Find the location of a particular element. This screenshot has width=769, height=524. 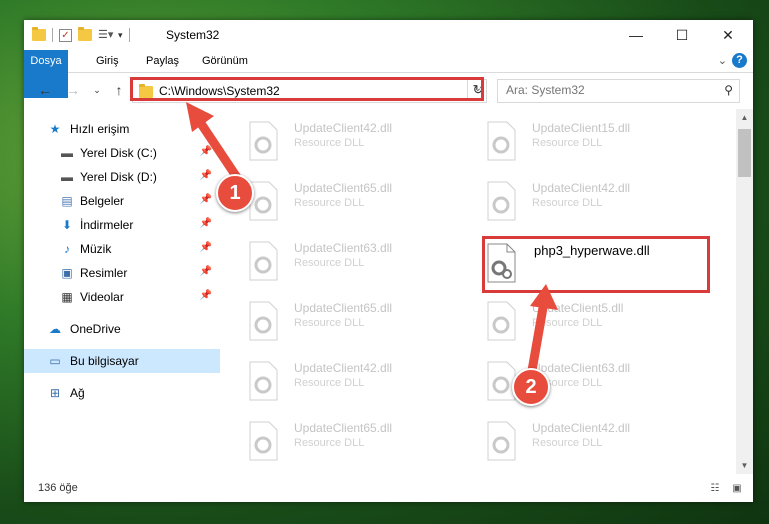

step-2-badge: 2 is located at coordinates (531, 387).